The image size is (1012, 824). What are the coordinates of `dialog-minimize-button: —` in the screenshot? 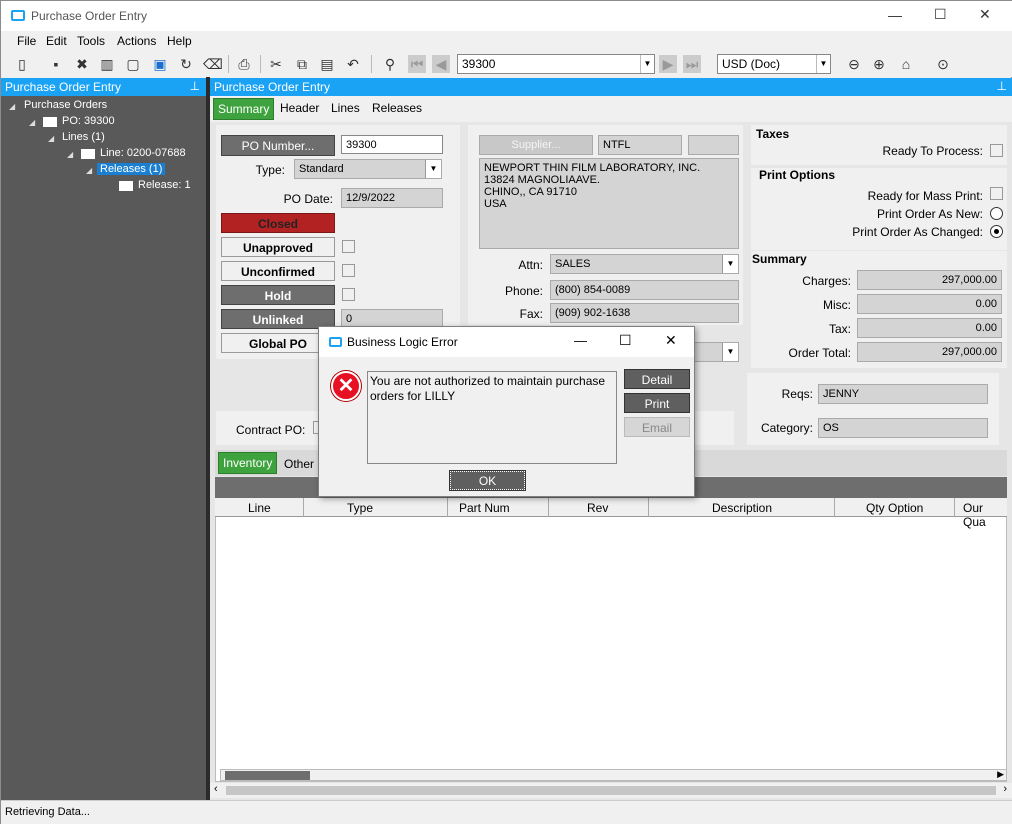 It's located at (580, 340).